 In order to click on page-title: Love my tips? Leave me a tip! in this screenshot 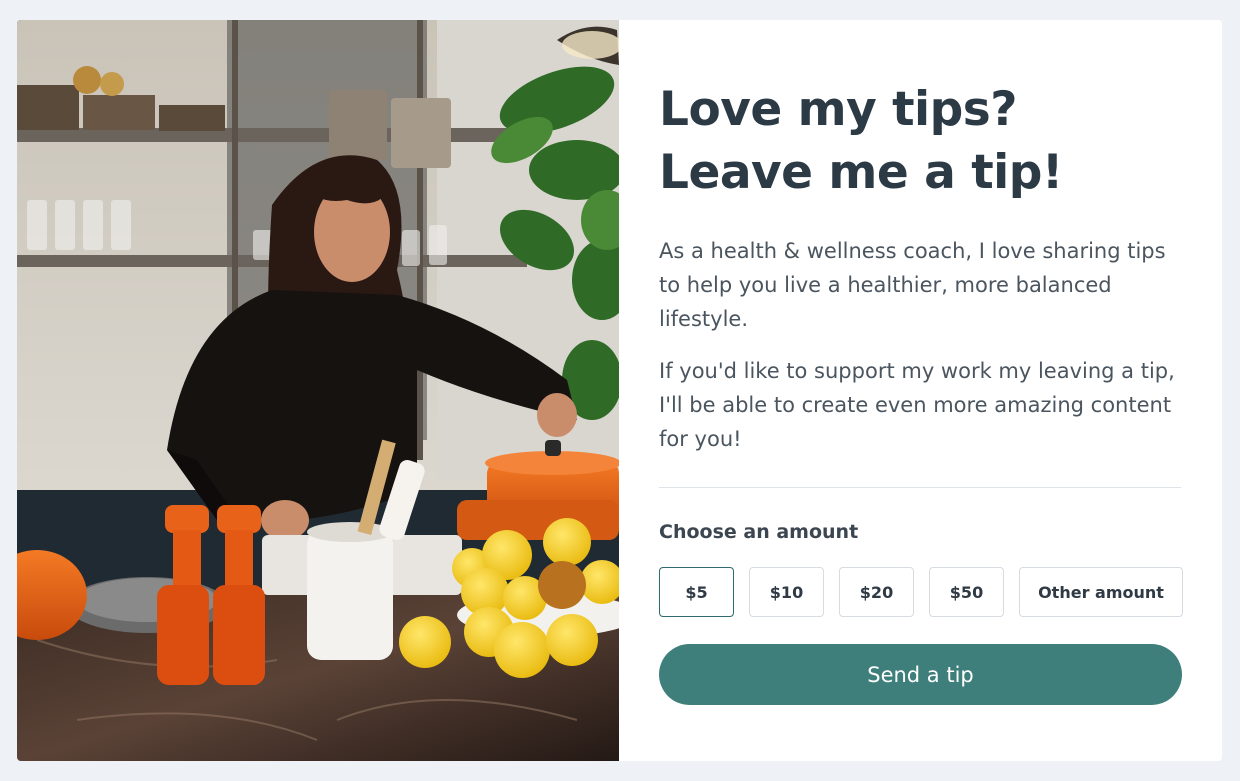, I will do `click(861, 141)`.